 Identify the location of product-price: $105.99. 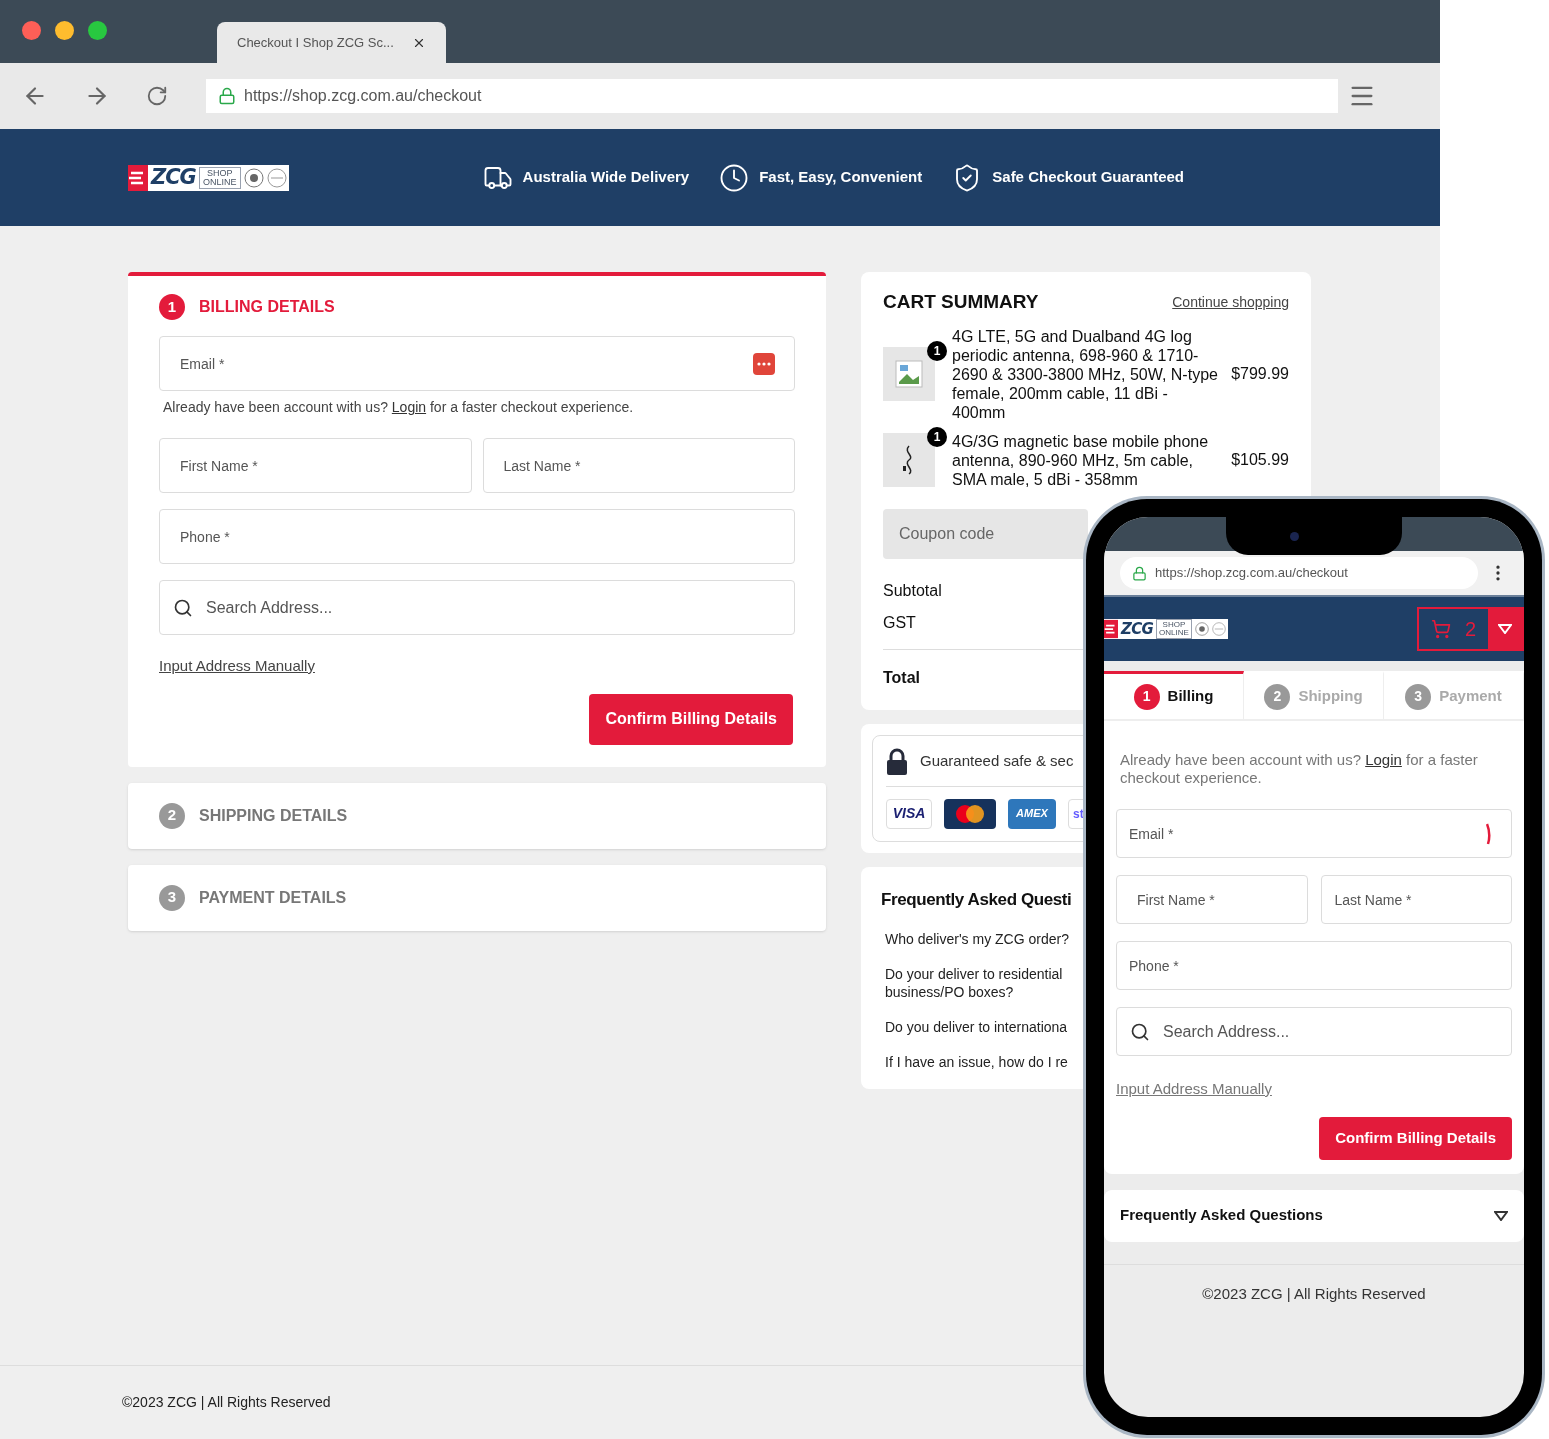
(1260, 460).